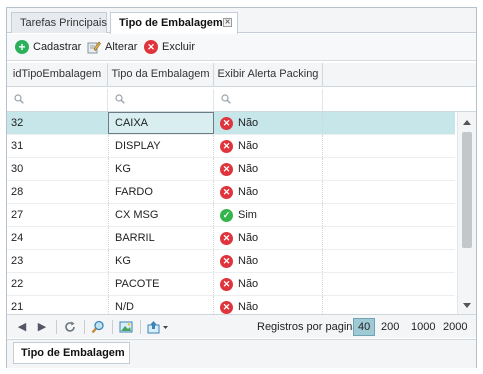  I want to click on close-icon: ✕, so click(227, 22).